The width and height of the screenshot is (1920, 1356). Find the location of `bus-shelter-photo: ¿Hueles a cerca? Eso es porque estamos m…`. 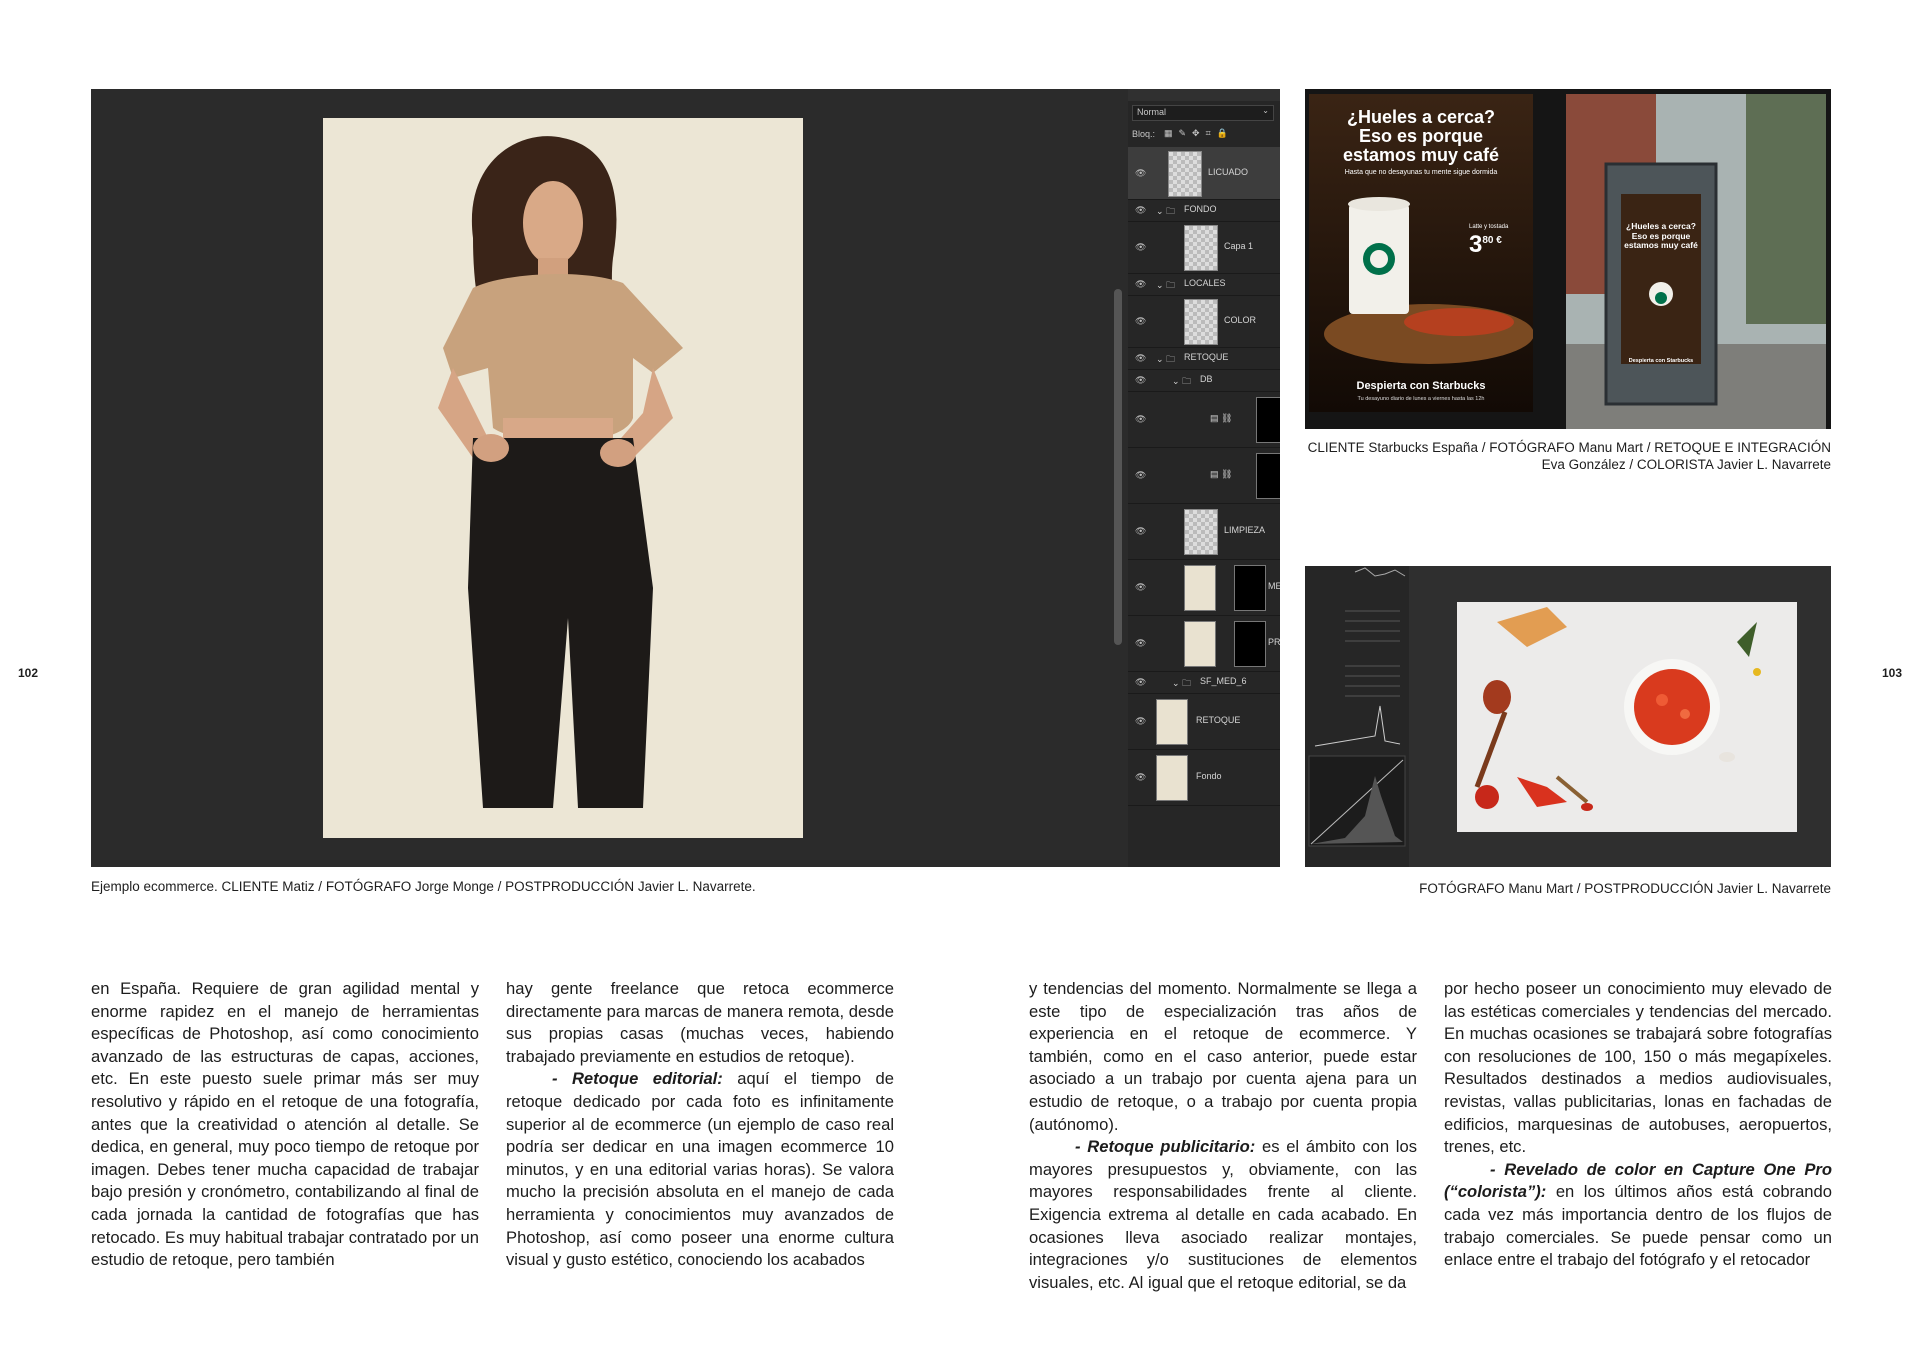

bus-shelter-photo: ¿Hueles a cerca? Eso es porque estamos m… is located at coordinates (1696, 261).